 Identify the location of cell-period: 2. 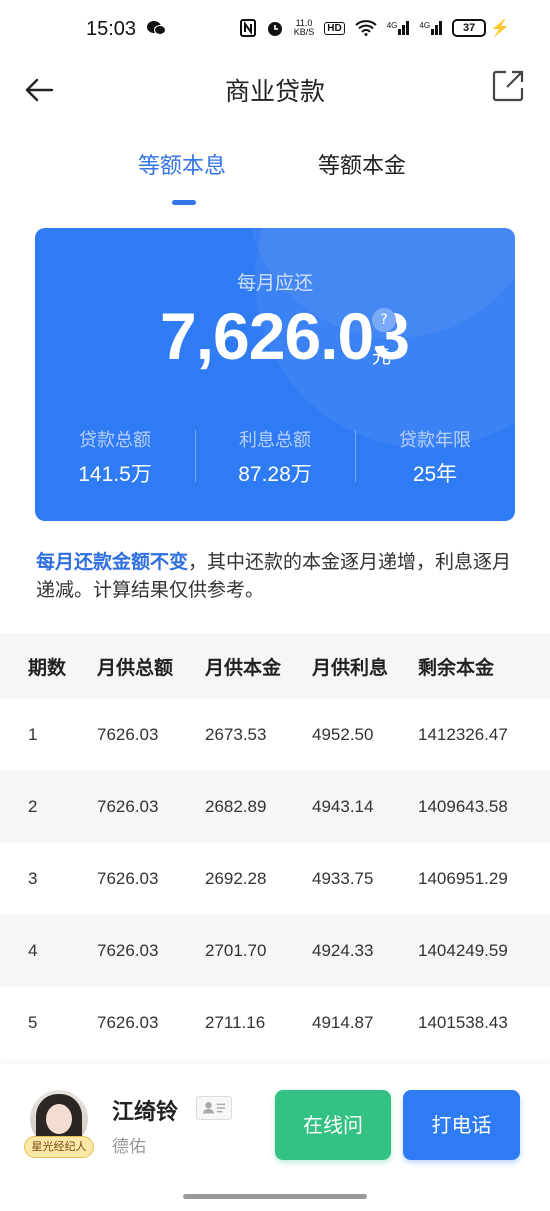
(33, 806).